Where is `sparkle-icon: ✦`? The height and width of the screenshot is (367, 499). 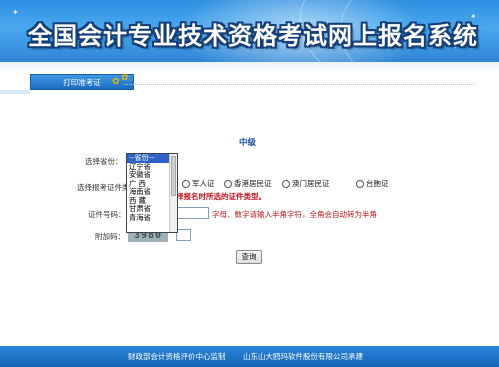
sparkle-icon: ✦ is located at coordinates (15, 12).